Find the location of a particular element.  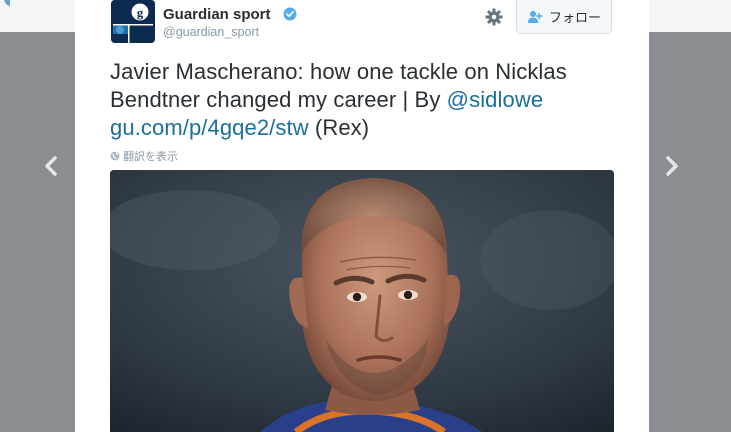

user-handle: @guardian_sport is located at coordinates (211, 32).